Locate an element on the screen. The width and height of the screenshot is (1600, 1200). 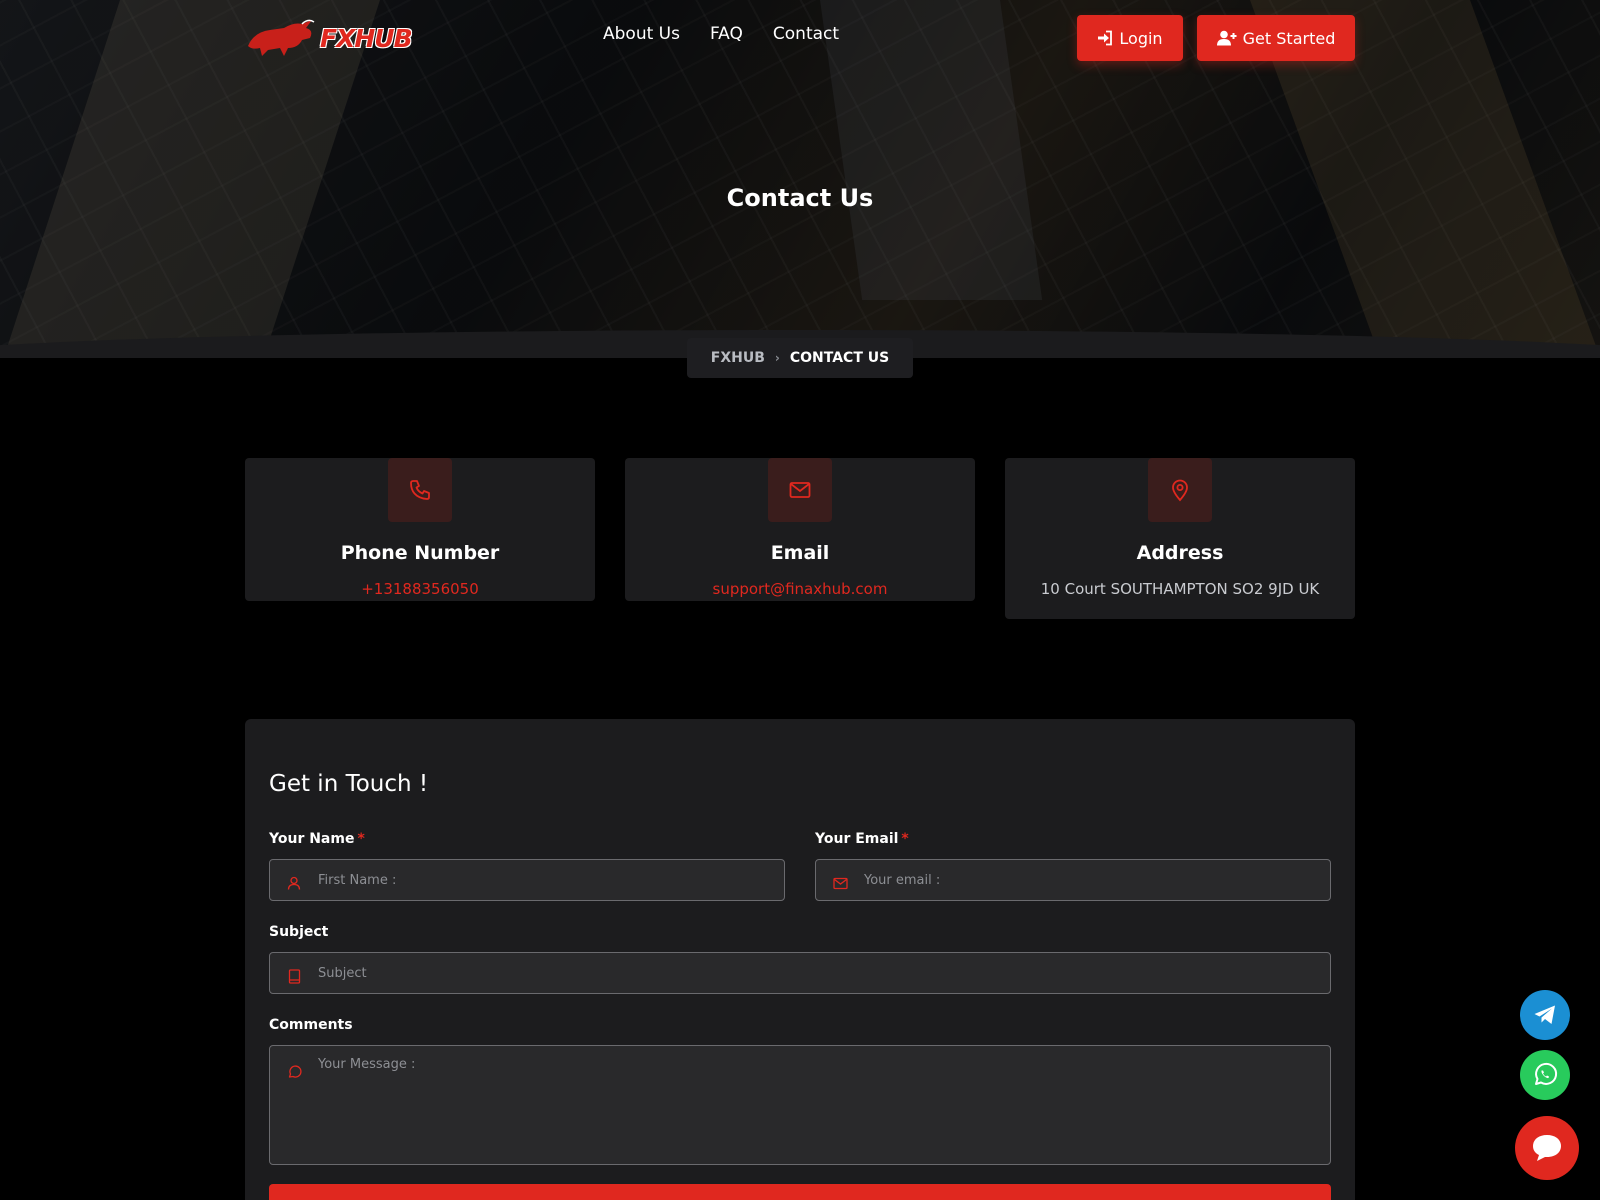
whatsapp-icon is located at coordinates (1546, 1073).